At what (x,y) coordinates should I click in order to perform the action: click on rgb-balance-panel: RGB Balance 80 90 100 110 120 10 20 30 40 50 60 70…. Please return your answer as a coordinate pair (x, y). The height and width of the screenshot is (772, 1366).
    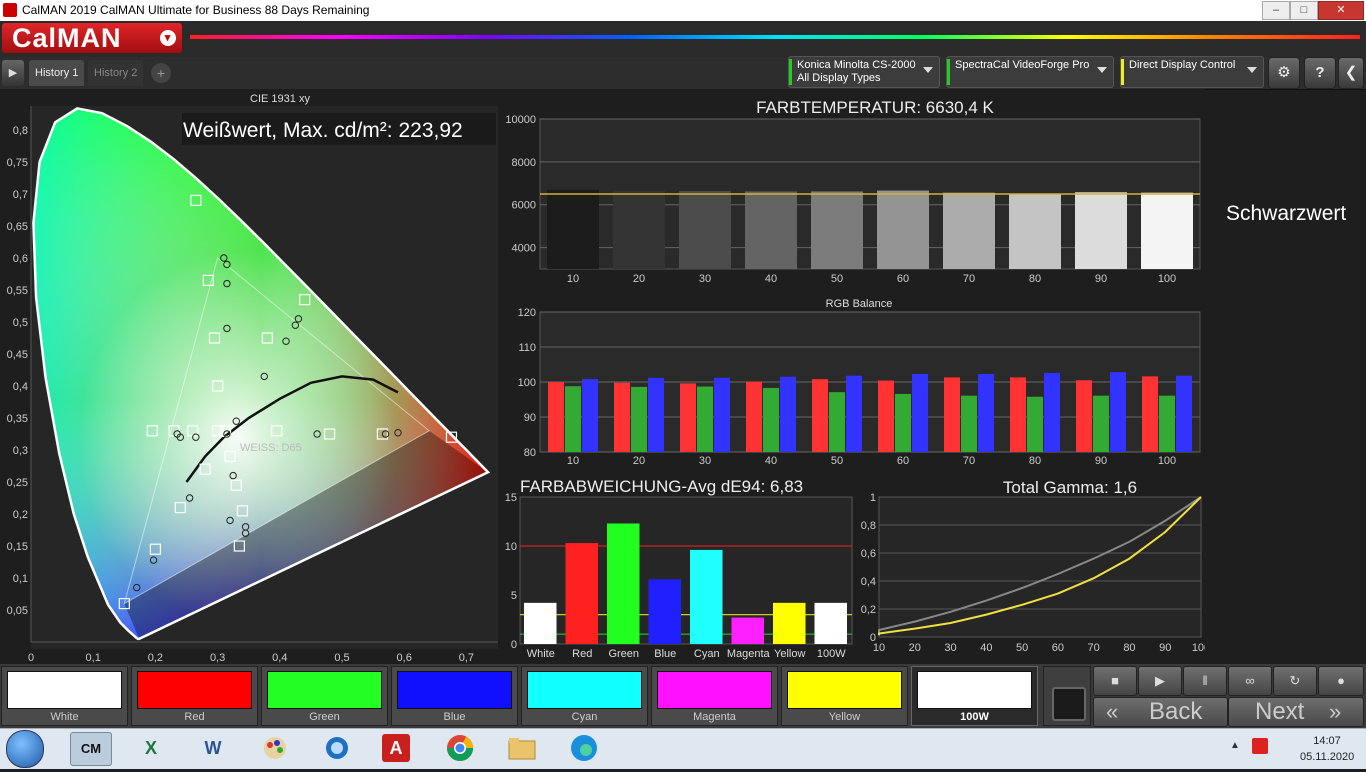
    Looking at the image, I should click on (852, 382).